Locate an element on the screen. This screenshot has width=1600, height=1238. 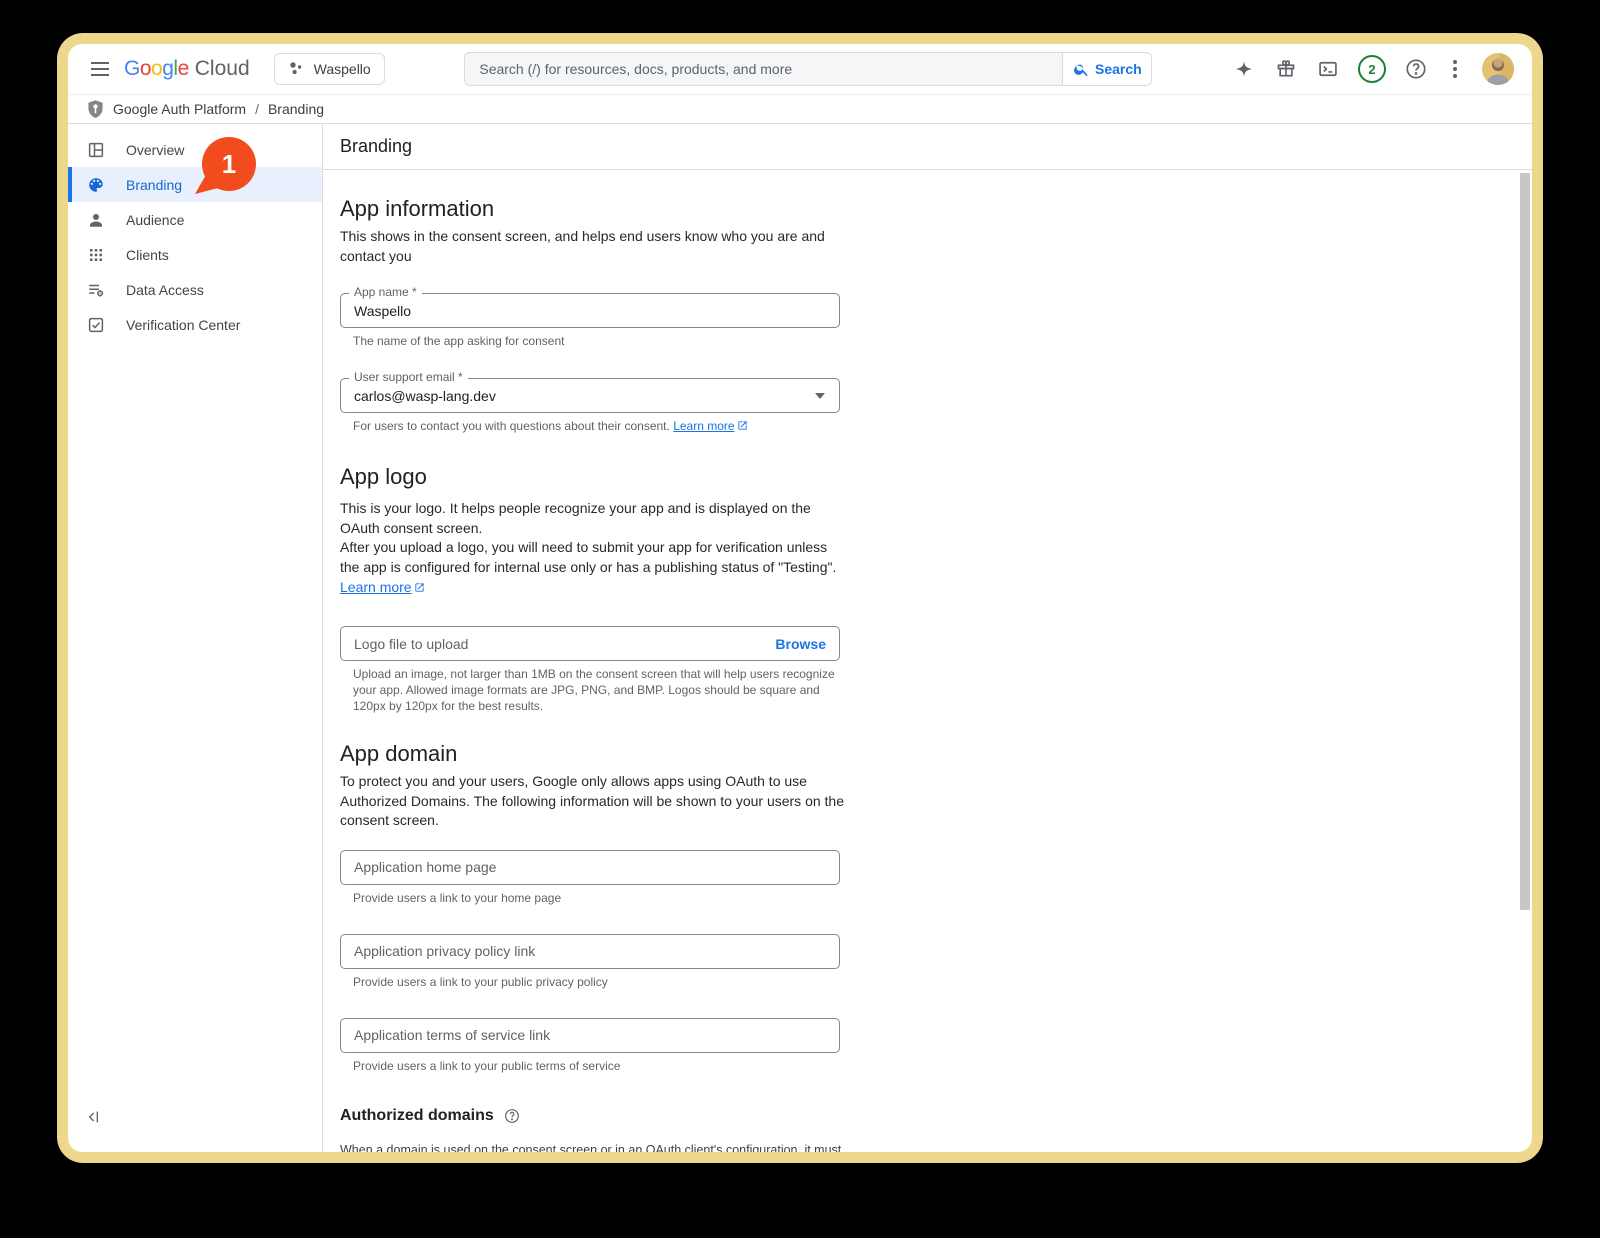
app-information-heading: App information is located at coordinates (417, 208).